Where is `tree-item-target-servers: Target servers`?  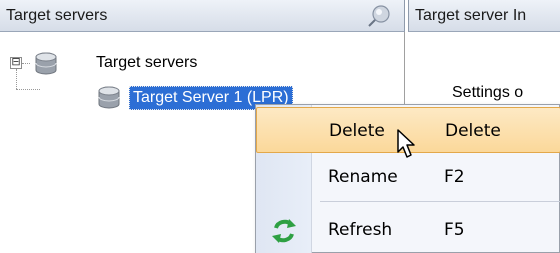 tree-item-target-servers: Target servers is located at coordinates (146, 63).